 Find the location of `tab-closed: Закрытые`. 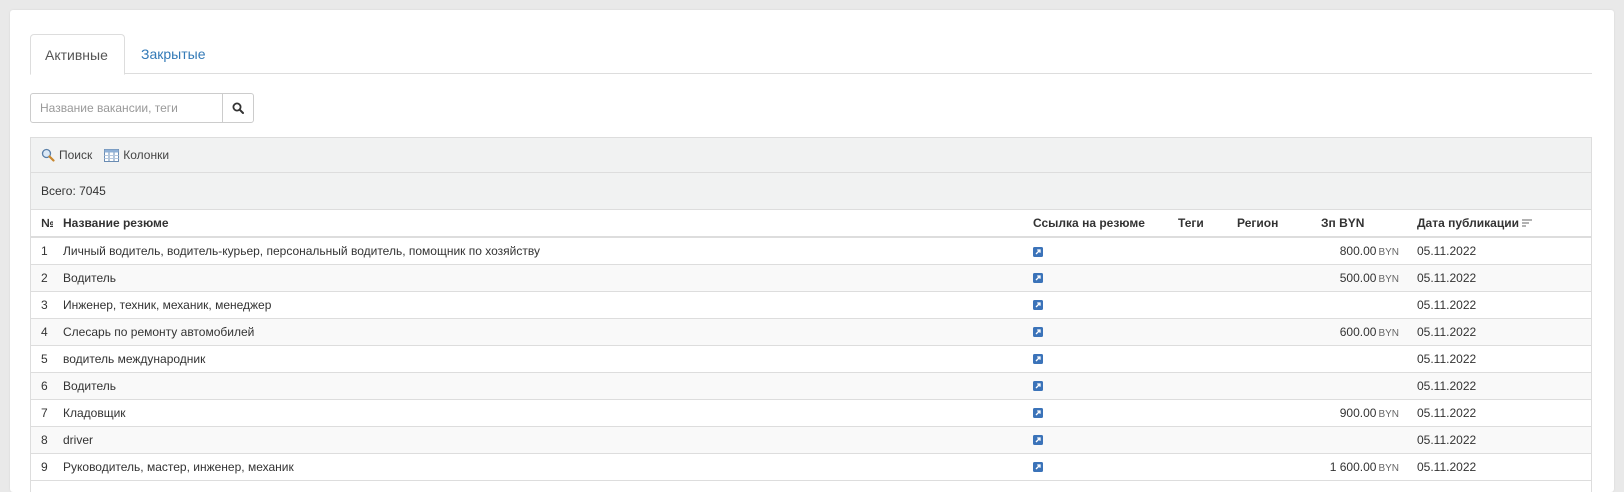

tab-closed: Закрытые is located at coordinates (173, 54).